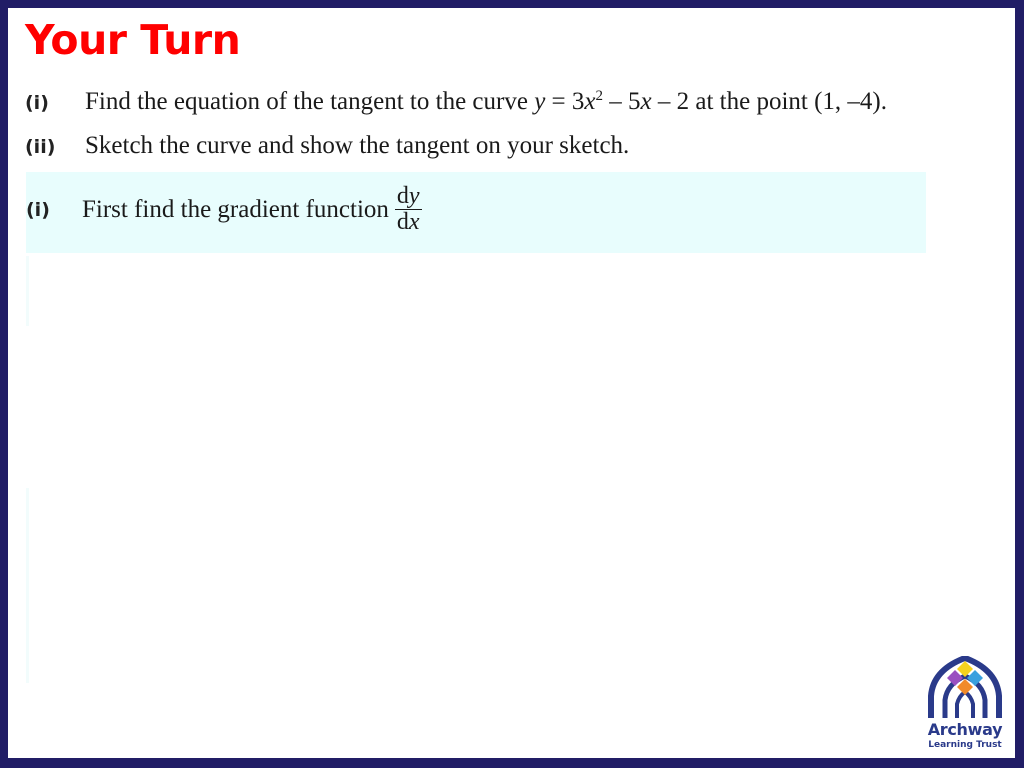 The height and width of the screenshot is (768, 1024). Describe the element at coordinates (965, 686) in the screenshot. I see `archway-arch-icon` at that location.